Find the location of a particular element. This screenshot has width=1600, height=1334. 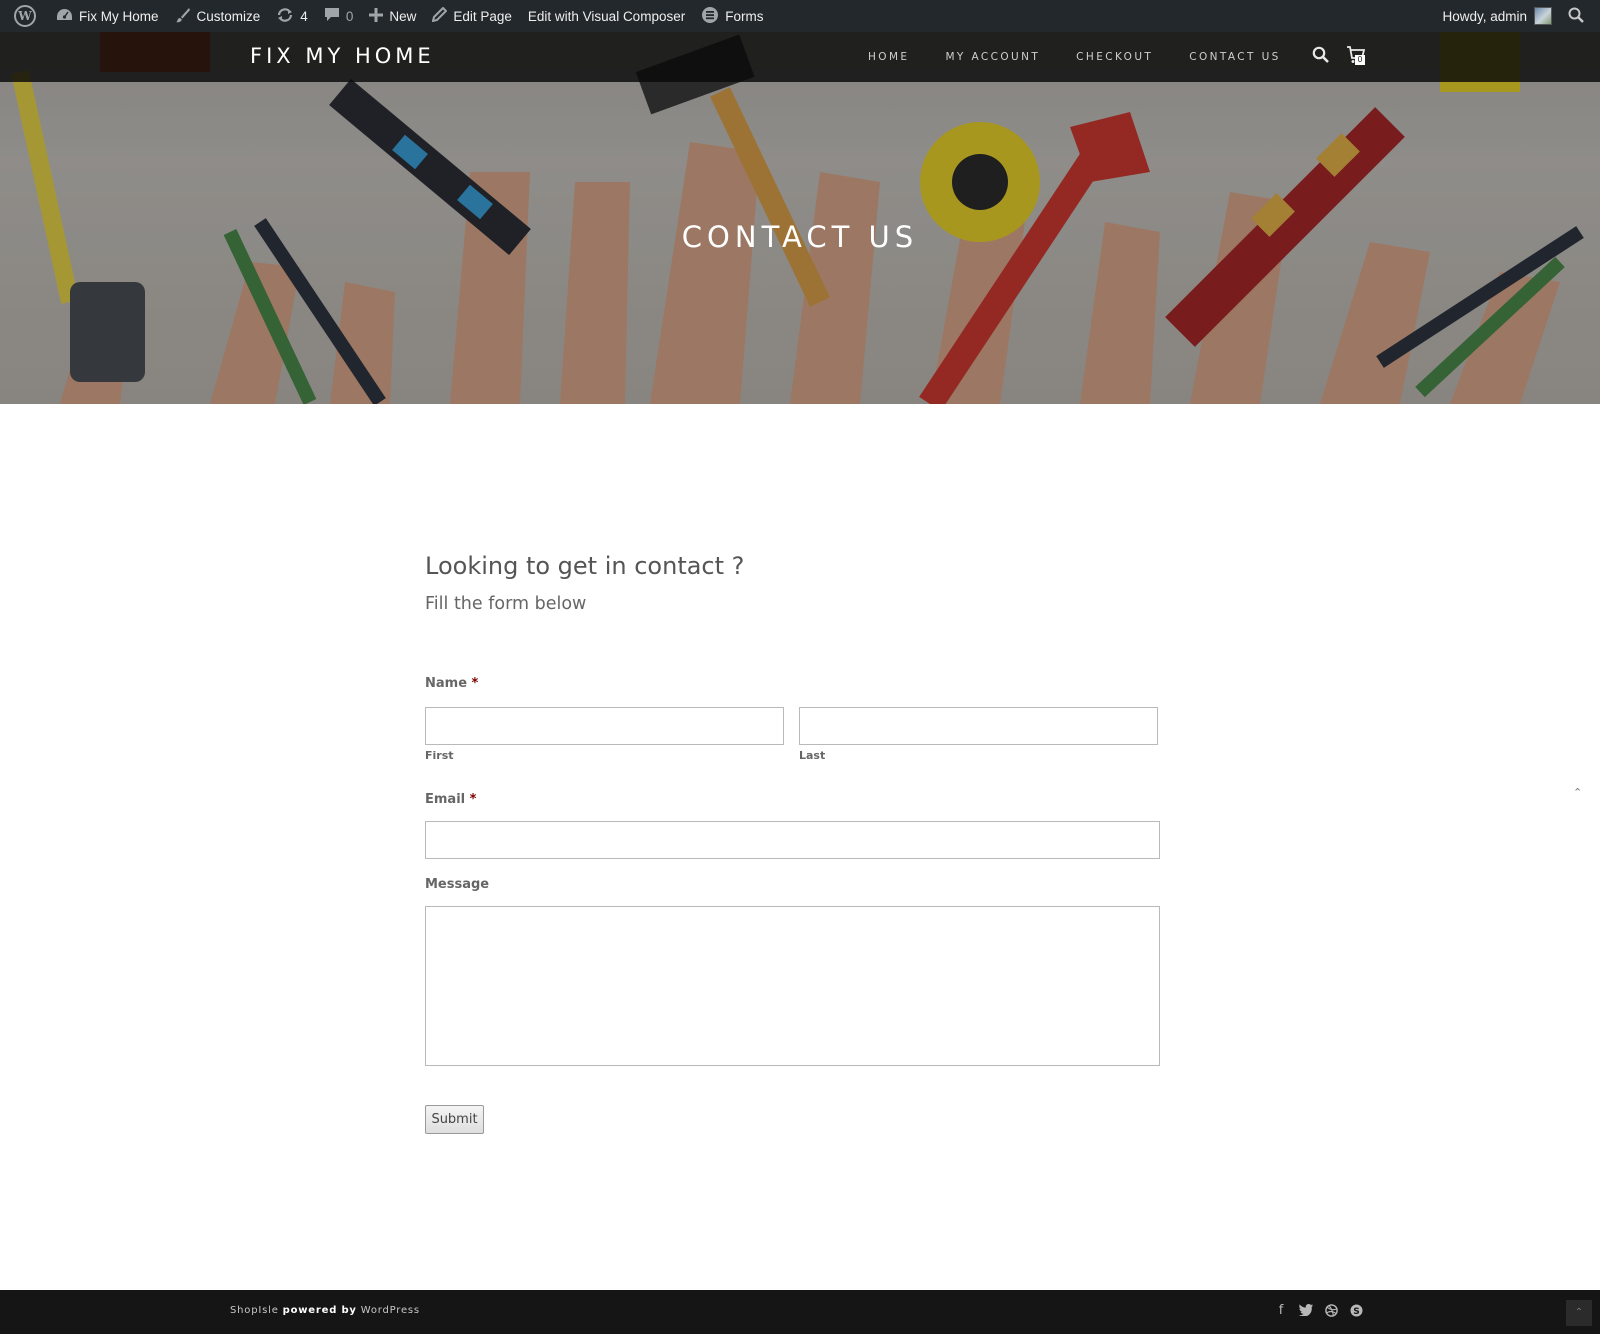

menu-item-contact-us: CONTACT US is located at coordinates (1234, 57).